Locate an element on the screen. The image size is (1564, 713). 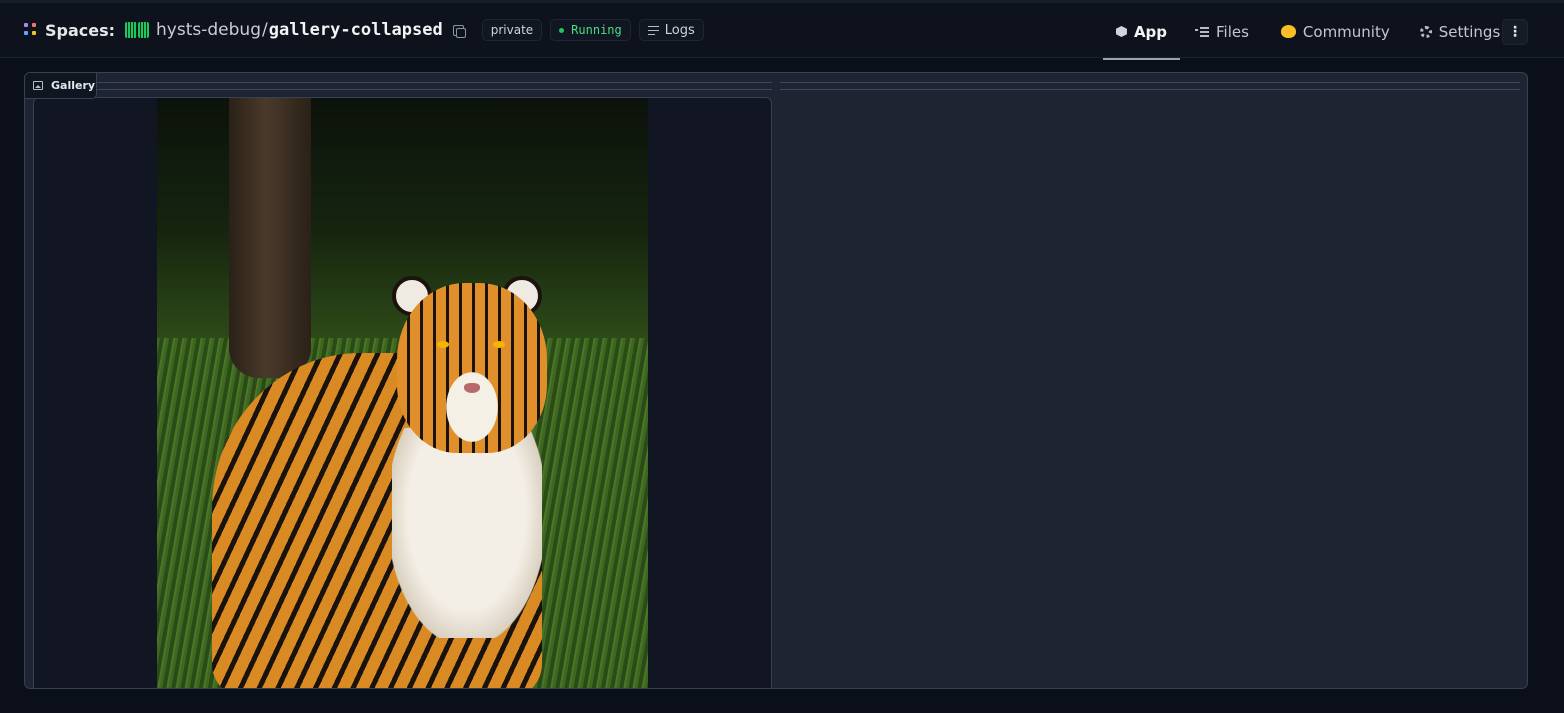
status-badge: Running is located at coordinates (590, 30).